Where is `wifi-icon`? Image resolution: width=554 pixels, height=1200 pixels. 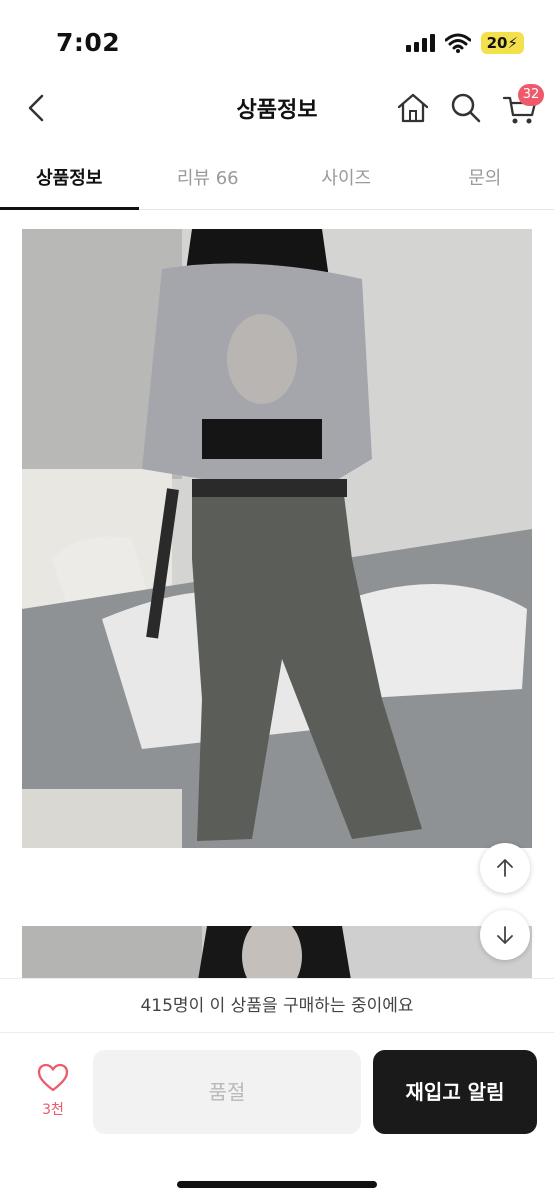
wifi-icon is located at coordinates (457, 43).